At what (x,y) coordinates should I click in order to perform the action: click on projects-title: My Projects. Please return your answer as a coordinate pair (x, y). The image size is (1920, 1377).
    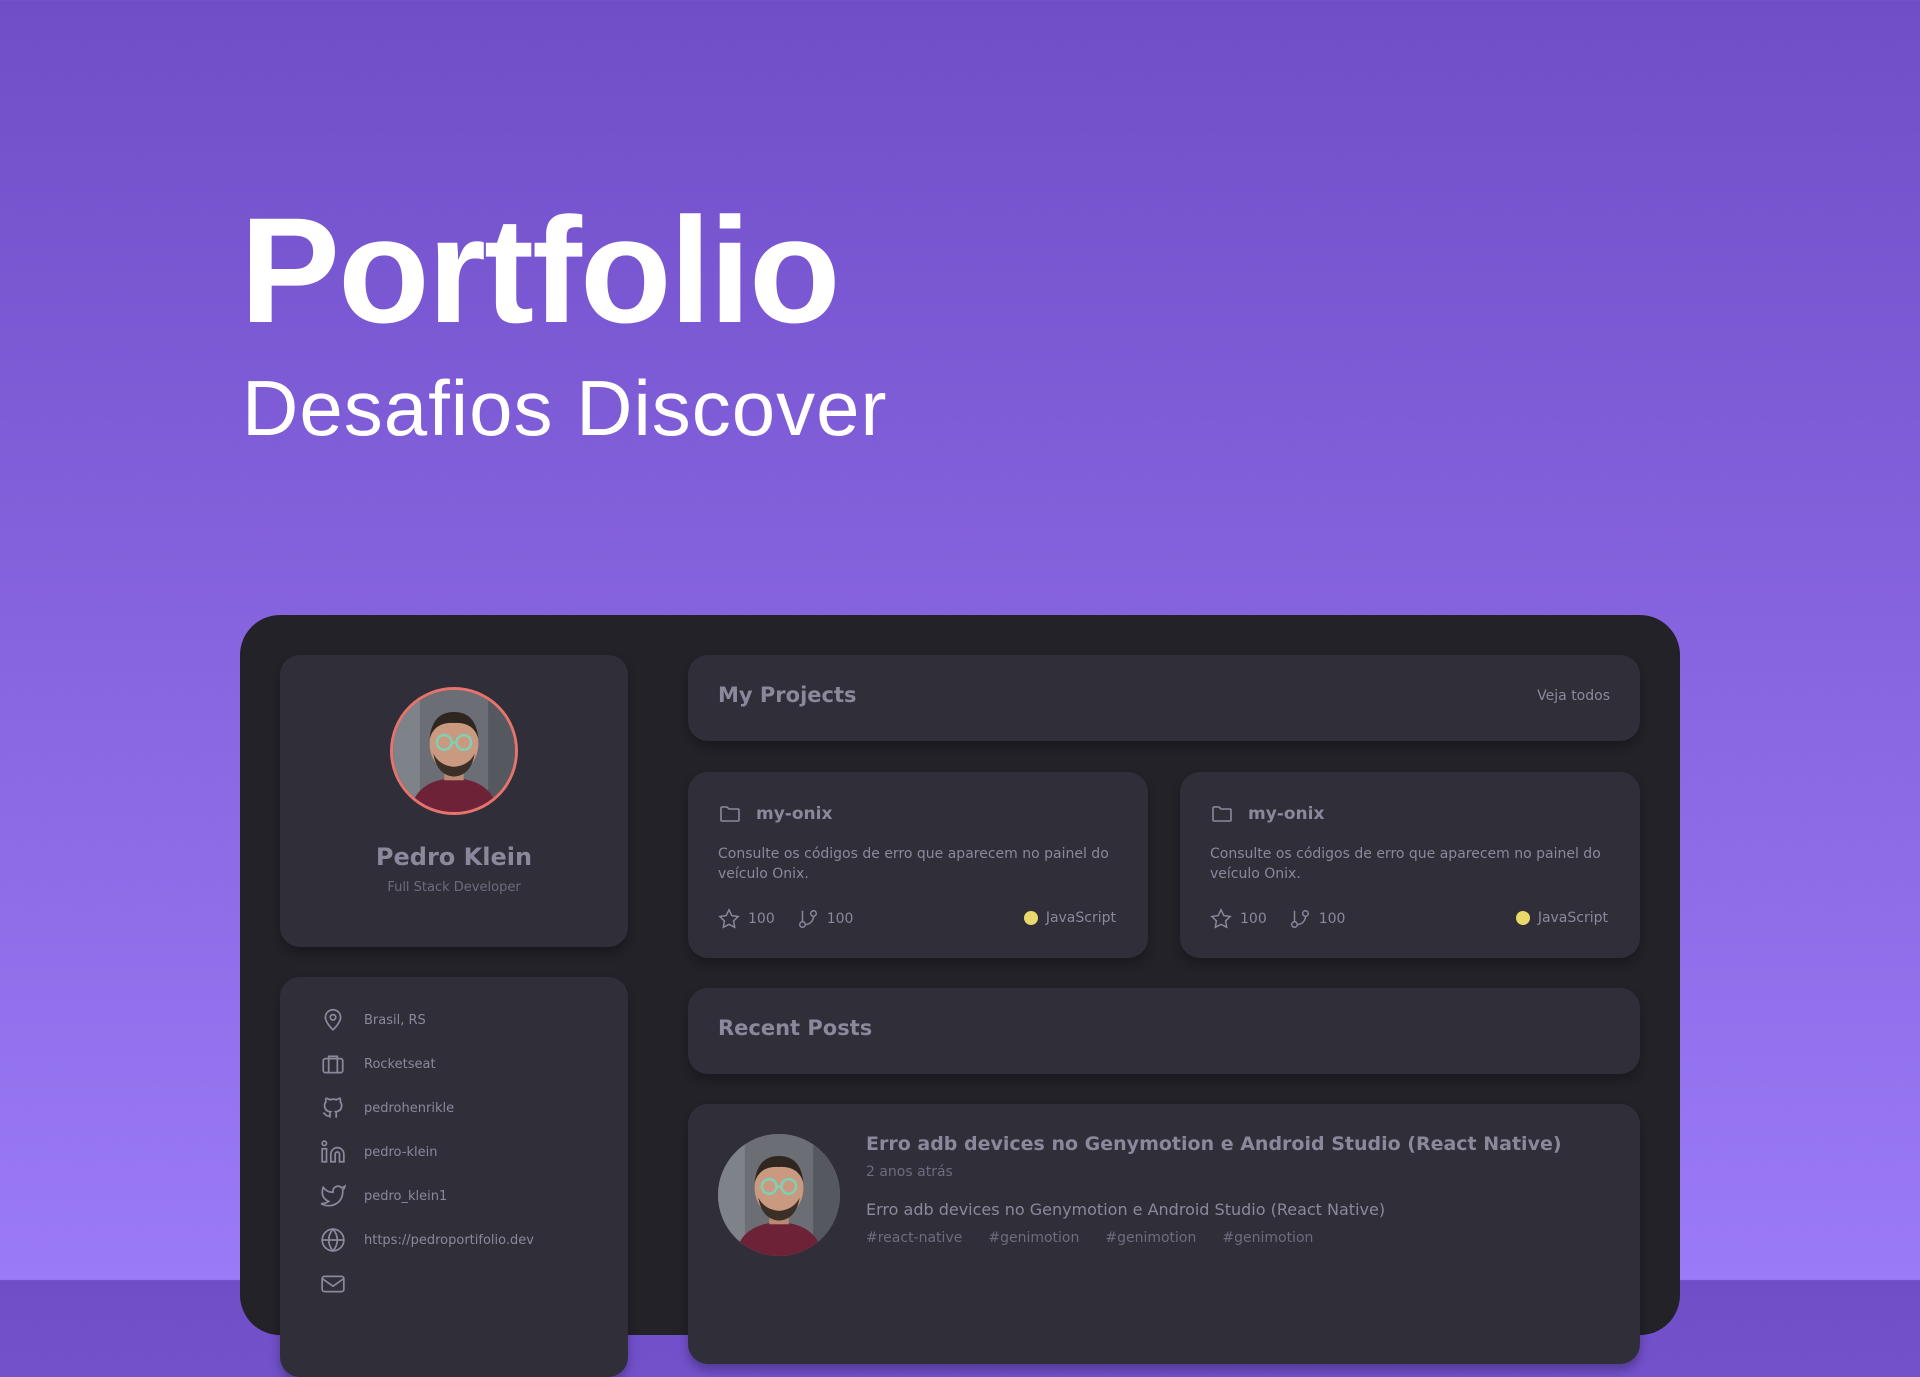
    Looking at the image, I should click on (787, 695).